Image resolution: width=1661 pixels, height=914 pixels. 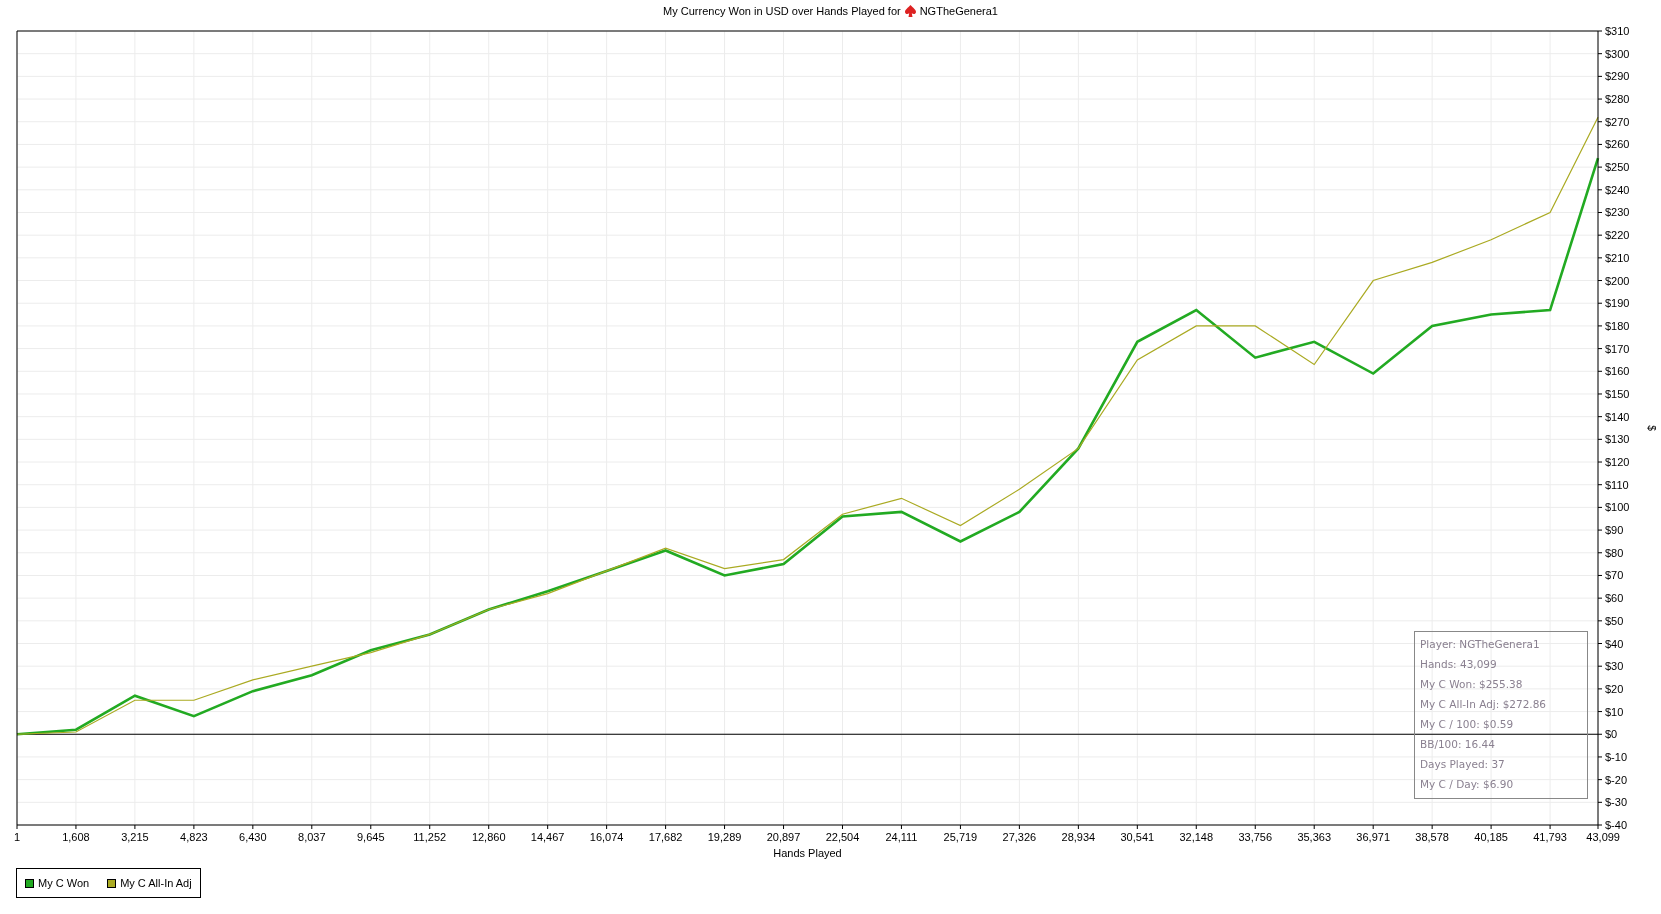 I want to click on y-tick-label: $250, so click(x=1617, y=167).